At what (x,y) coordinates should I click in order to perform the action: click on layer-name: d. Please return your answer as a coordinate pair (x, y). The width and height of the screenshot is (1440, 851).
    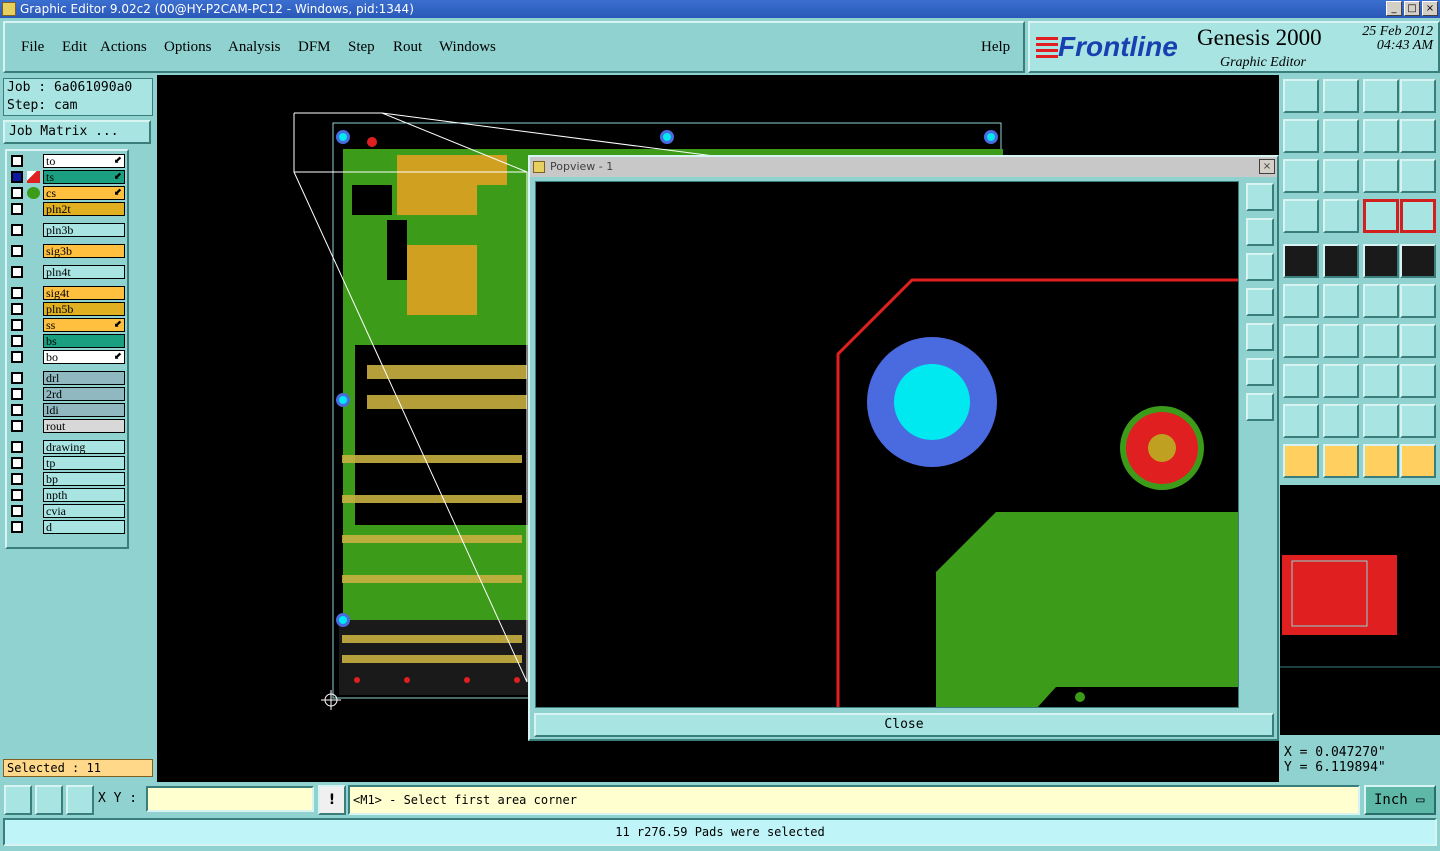
    Looking at the image, I should click on (84, 527).